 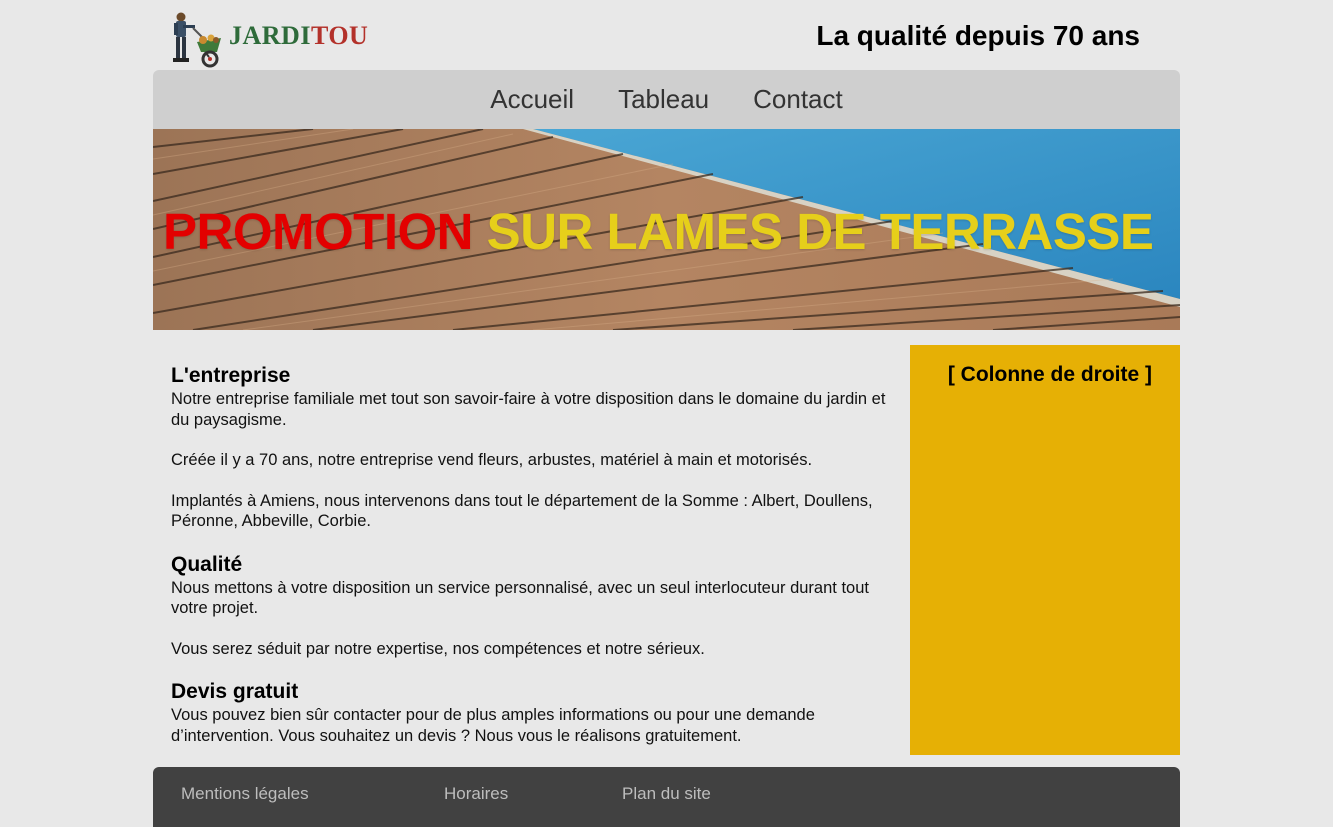 I want to click on section-heading: Qualité, so click(x=207, y=564).